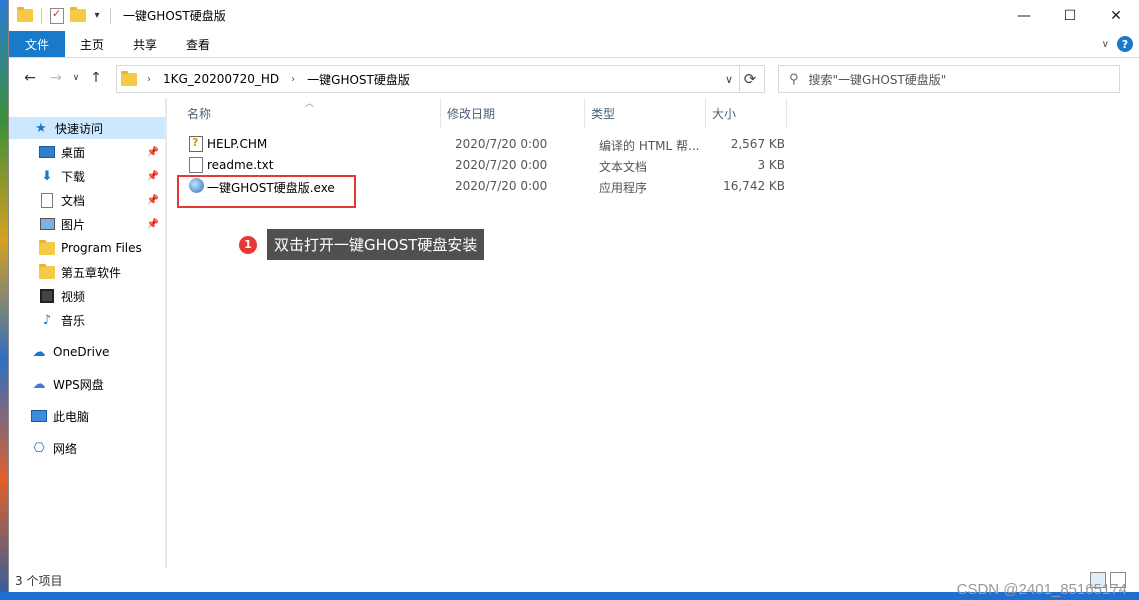 The width and height of the screenshot is (1139, 600). Describe the element at coordinates (754, 186) in the screenshot. I see `file-size: 16,742 KB` at that location.